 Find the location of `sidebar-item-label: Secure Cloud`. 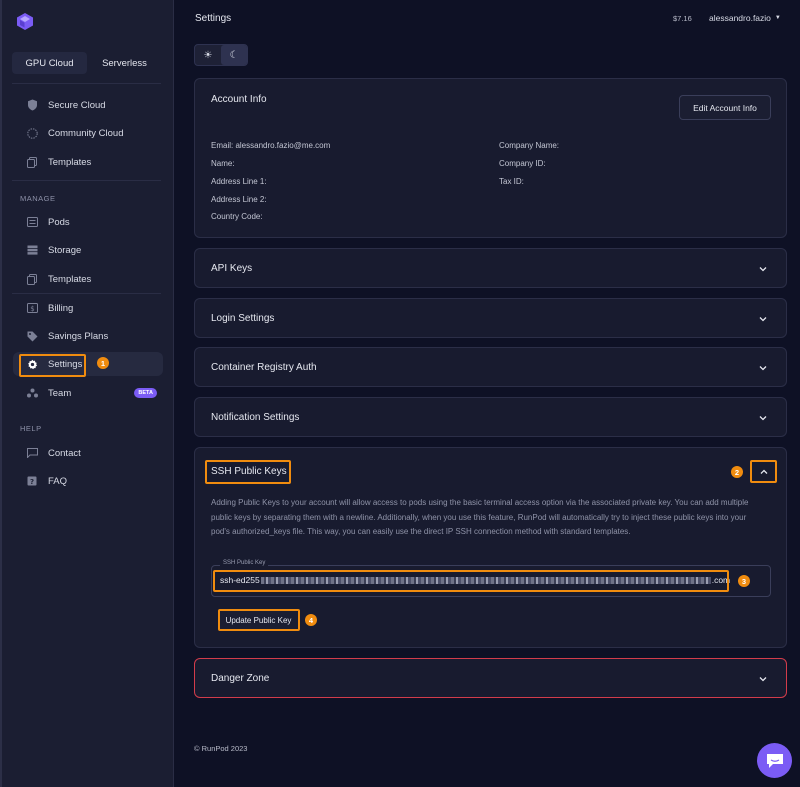

sidebar-item-label: Secure Cloud is located at coordinates (77, 105).